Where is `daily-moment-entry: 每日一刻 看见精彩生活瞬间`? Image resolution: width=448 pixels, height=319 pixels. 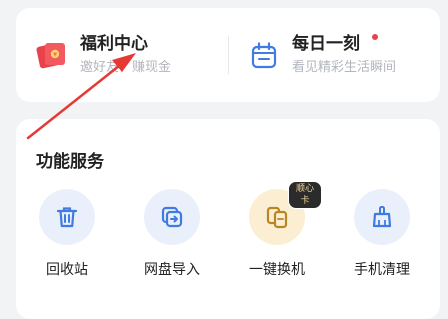
daily-moment-entry: 每日一刻 看见精彩生活瞬间 is located at coordinates (343, 55).